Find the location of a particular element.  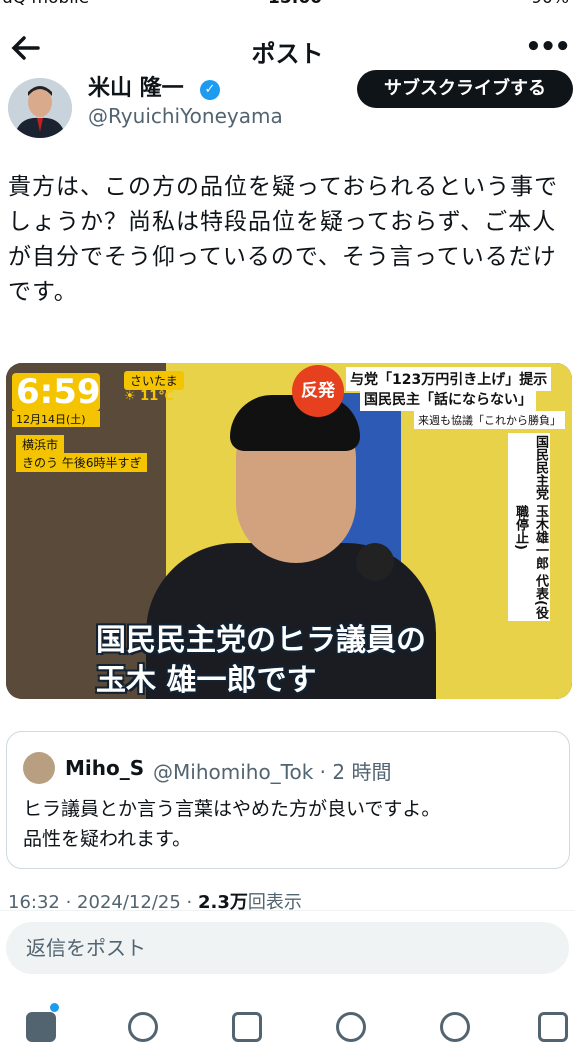

tv-clock: 6:59 is located at coordinates (56, 392).